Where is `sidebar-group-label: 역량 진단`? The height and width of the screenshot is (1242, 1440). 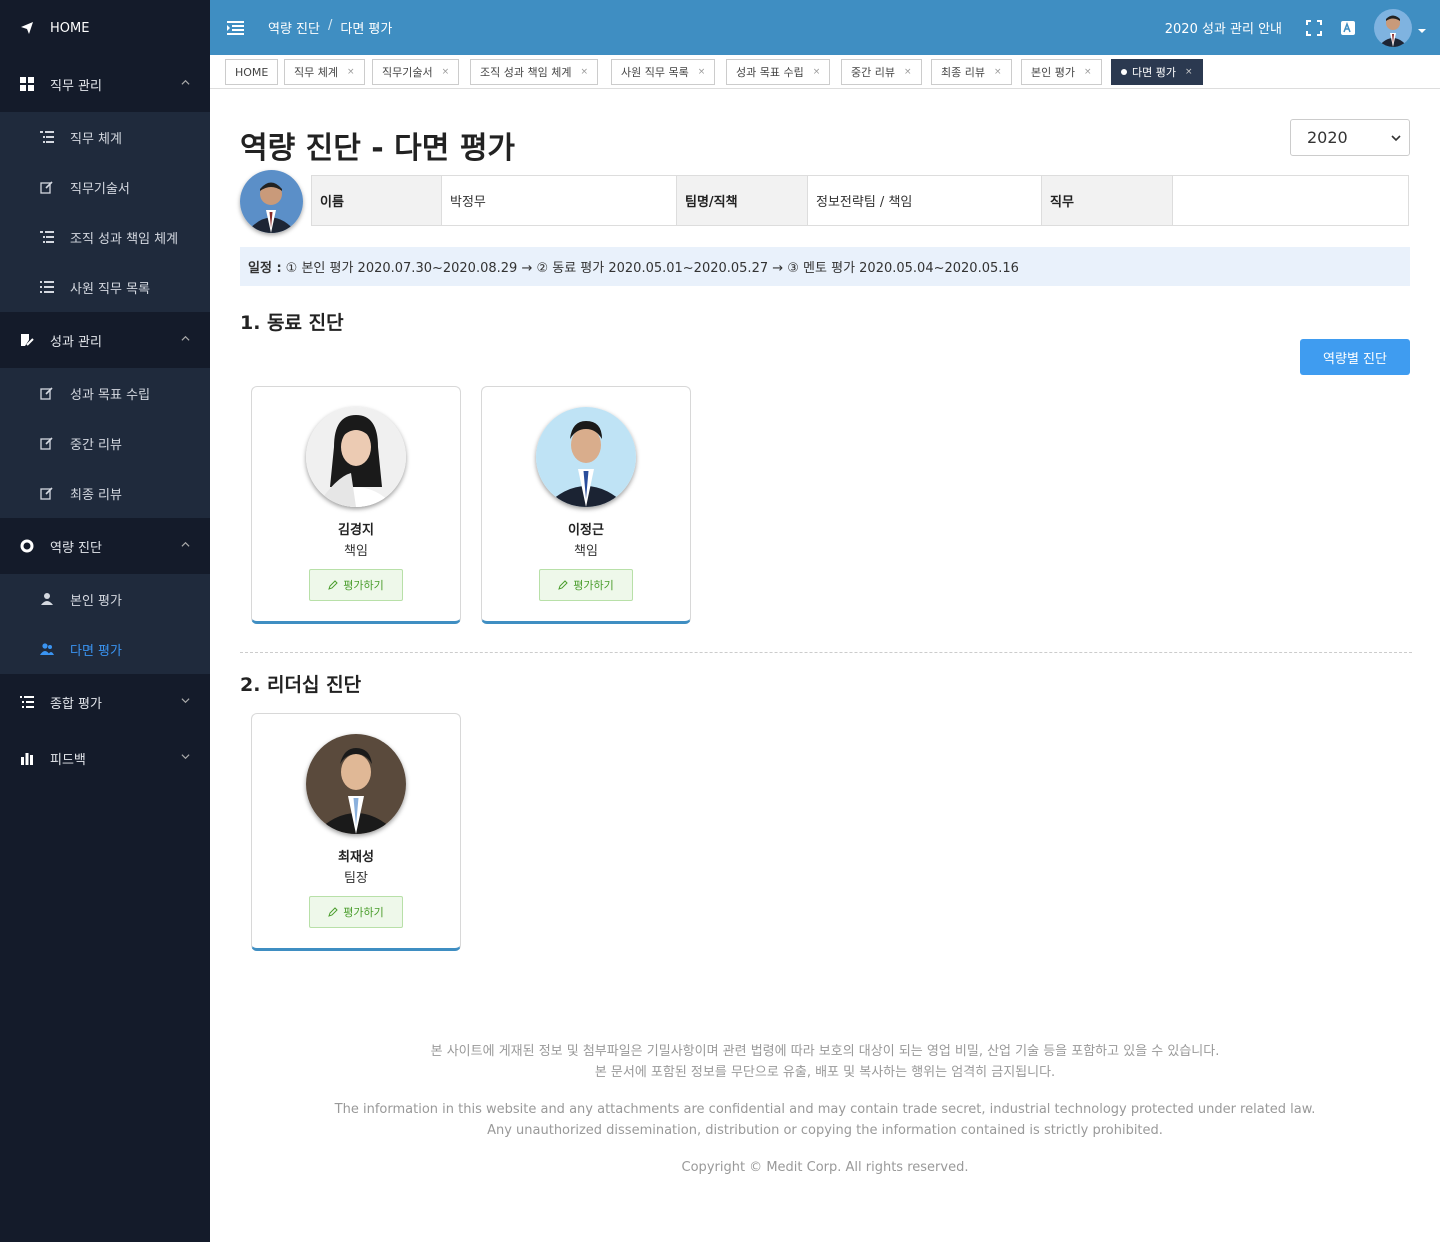
sidebar-group-label: 역량 진단 is located at coordinates (76, 548).